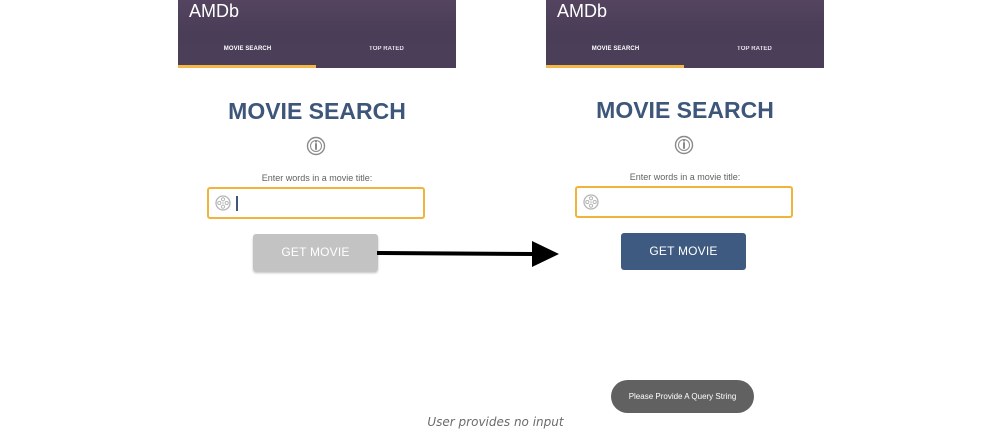 Image resolution: width=991 pixels, height=436 pixels. What do you see at coordinates (495, 422) in the screenshot?
I see `figure-caption: User provides no input` at bounding box center [495, 422].